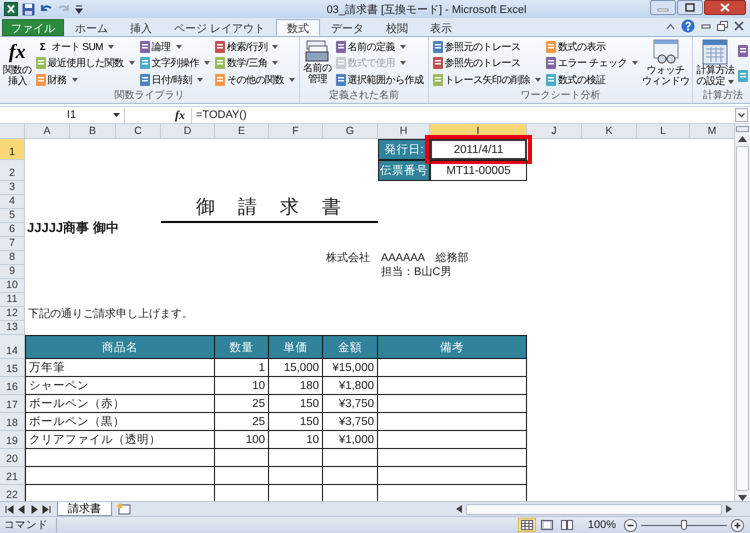 This screenshot has height=533, width=750. Describe the element at coordinates (690, 7) in the screenshot. I see `maximize-icon` at that location.